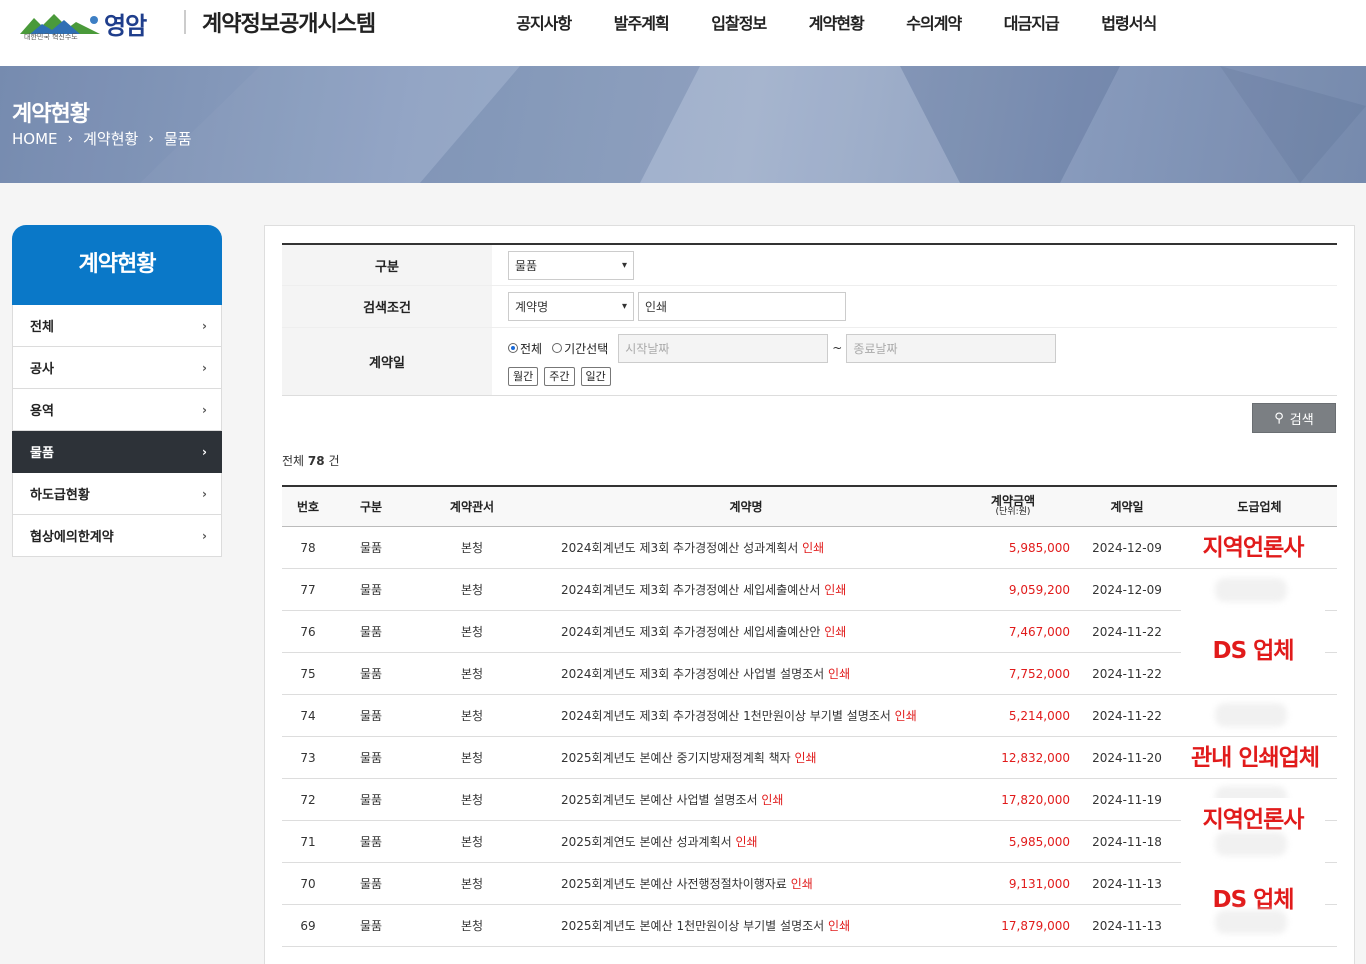  What do you see at coordinates (42, 411) in the screenshot?
I see `sidebar-item-label: 용역` at bounding box center [42, 411].